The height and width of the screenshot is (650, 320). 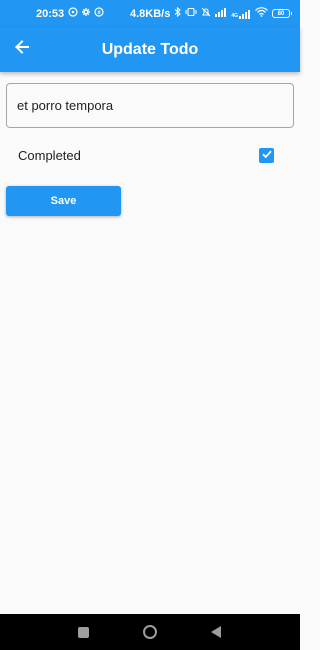 What do you see at coordinates (191, 13) in the screenshot?
I see `vibrate-icon` at bounding box center [191, 13].